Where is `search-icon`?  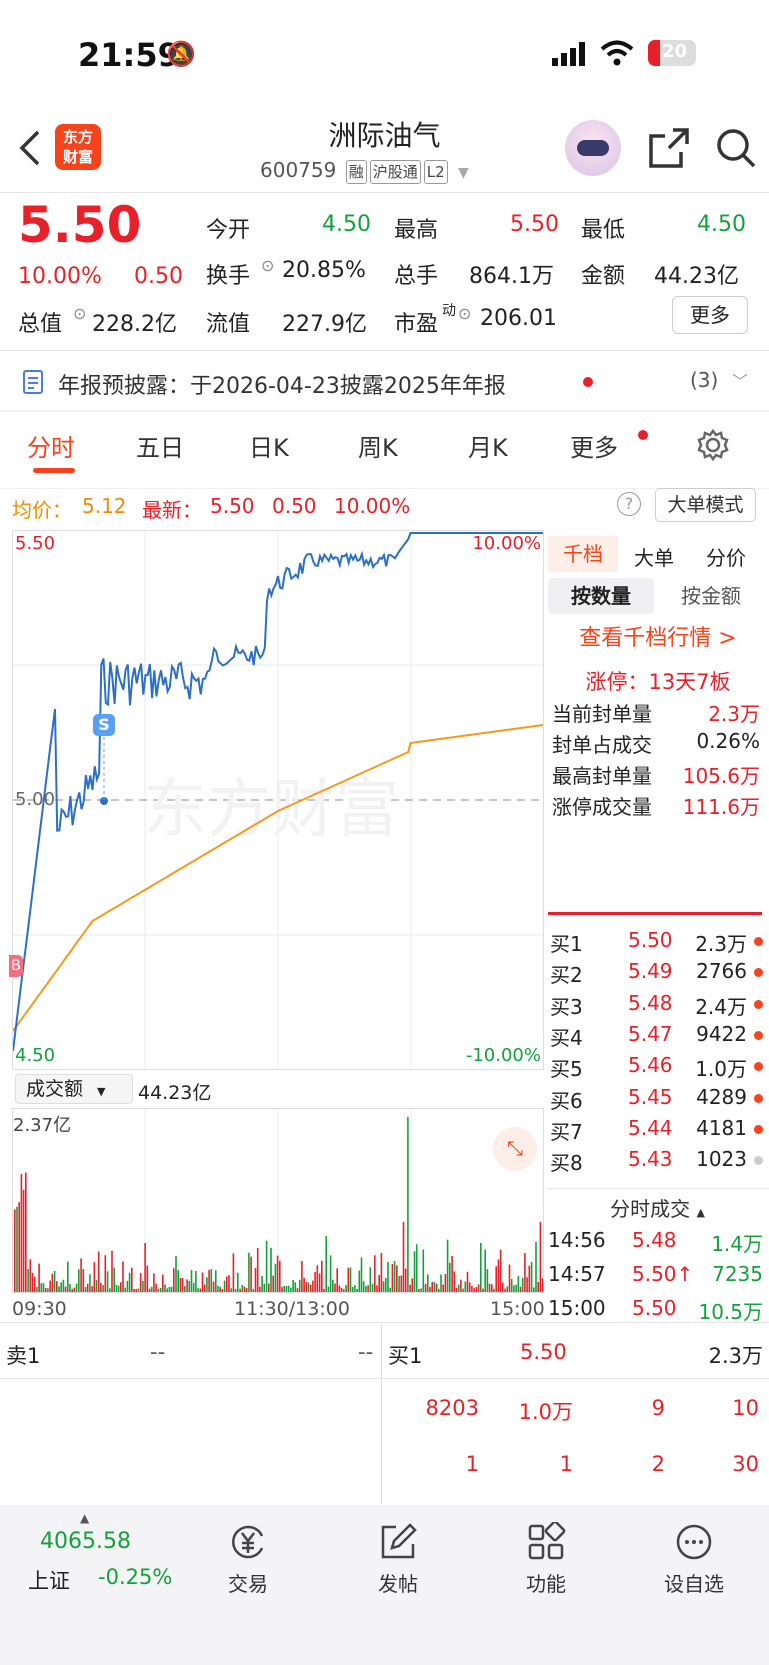 search-icon is located at coordinates (736, 148).